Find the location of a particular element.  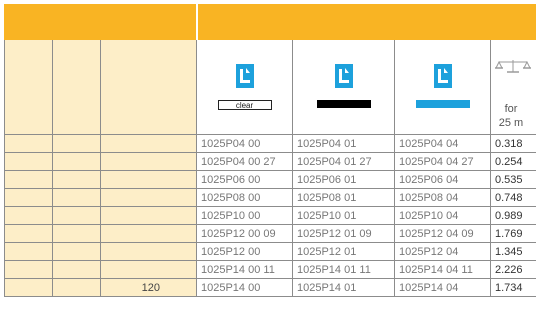

banner-right-cell is located at coordinates (366, 22).